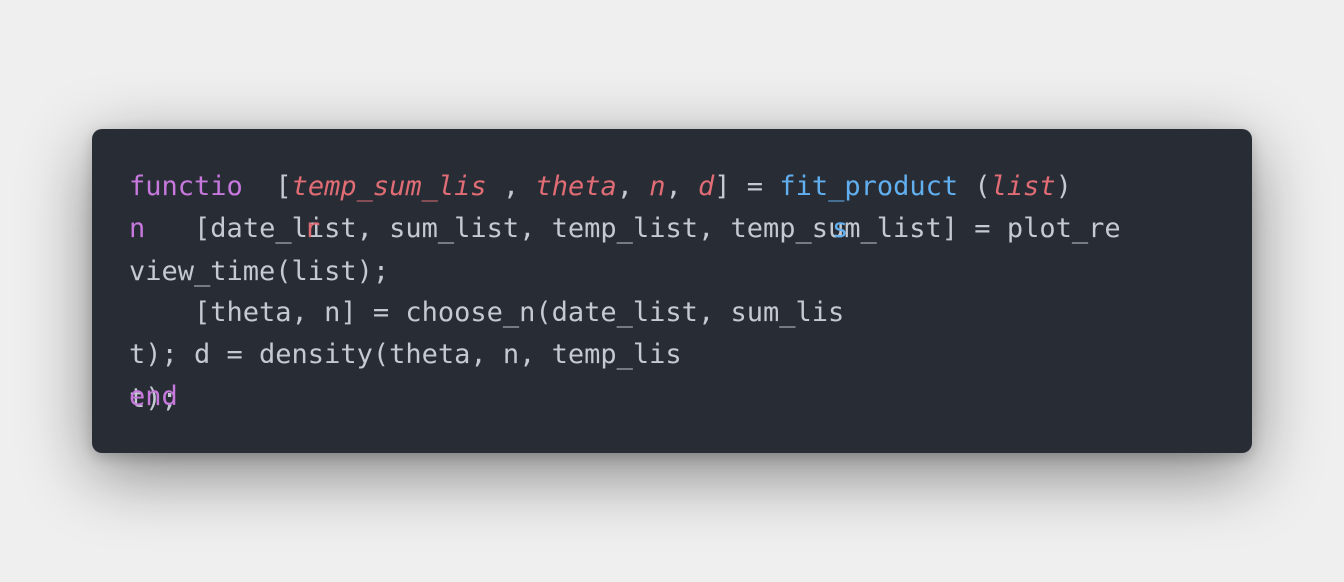 The image size is (1344, 582). I want to click on function-keyword: functio, so click(186, 186).